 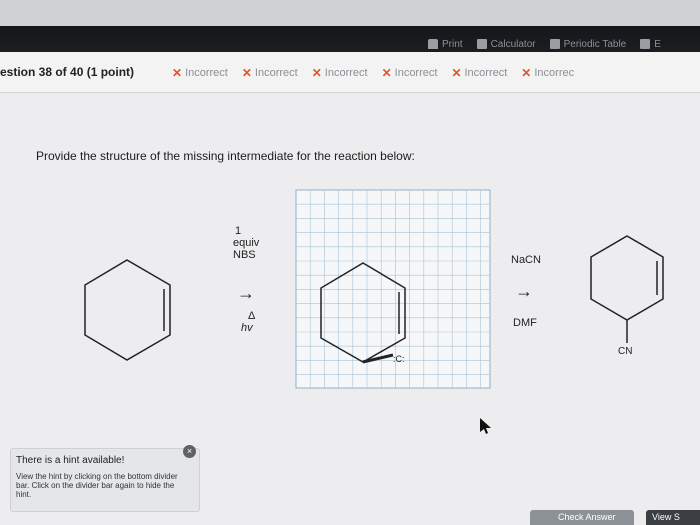 I want to click on step1-light: hv, so click(x=247, y=328).